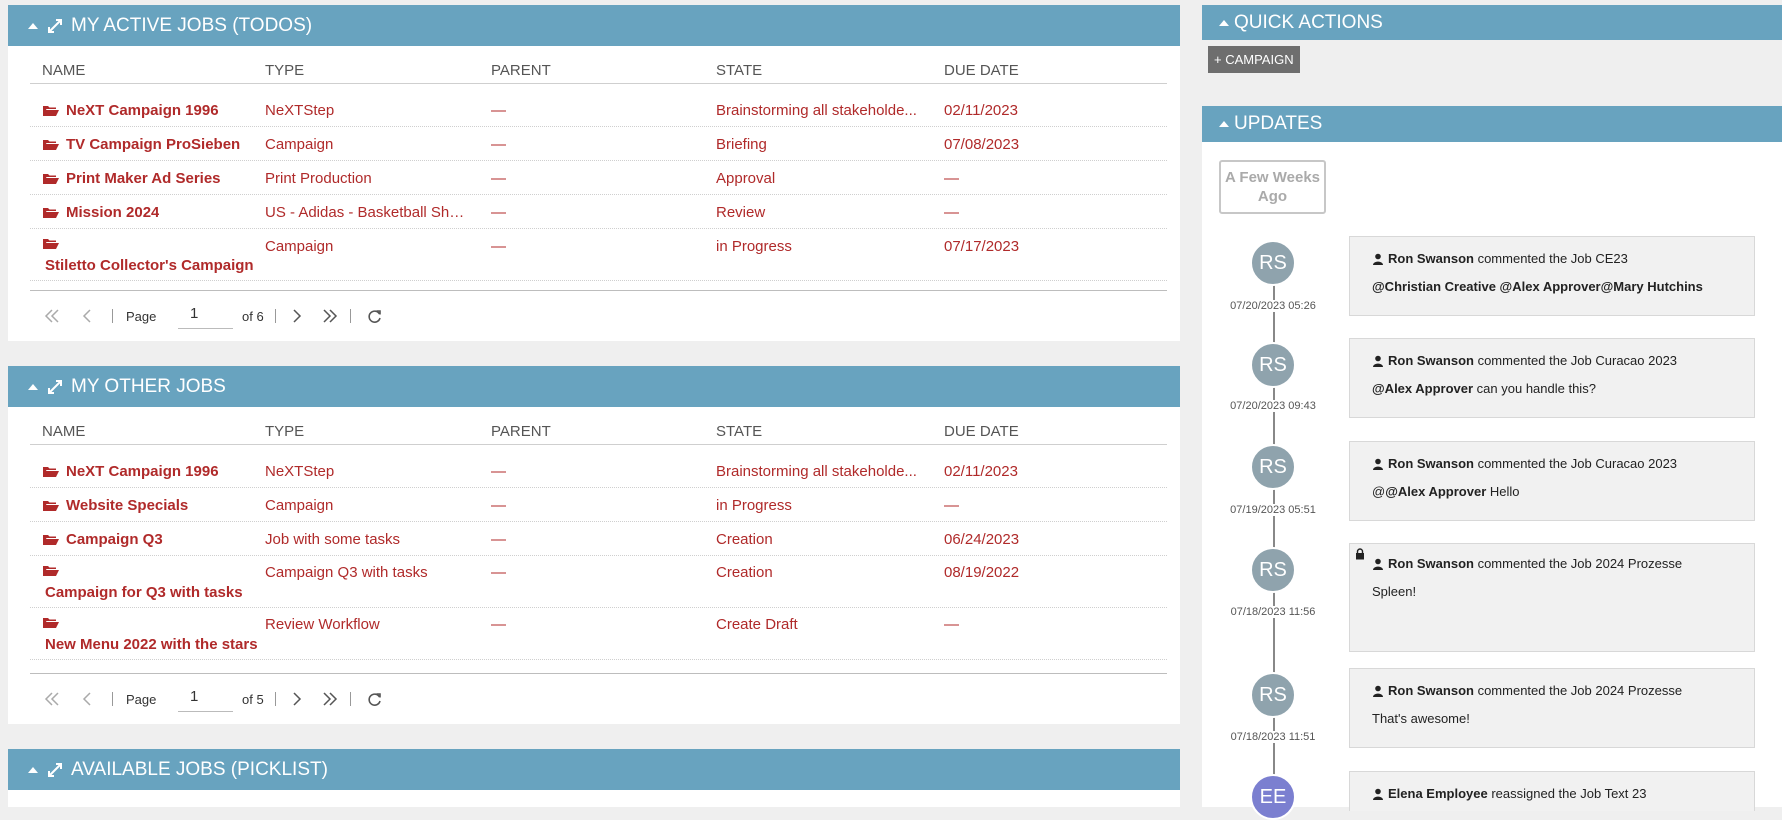 This screenshot has height=820, width=1782. Describe the element at coordinates (51, 144) in the screenshot. I see `folder-icon` at that location.